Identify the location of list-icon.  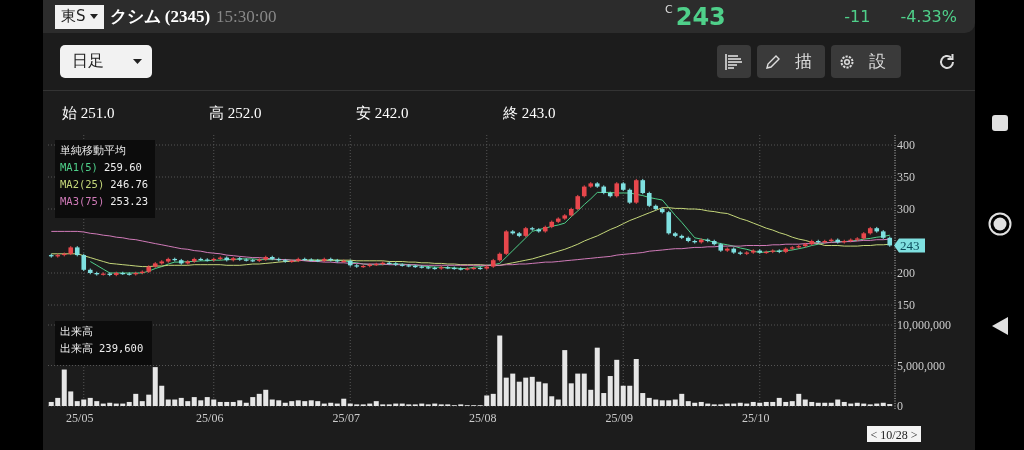
(734, 61).